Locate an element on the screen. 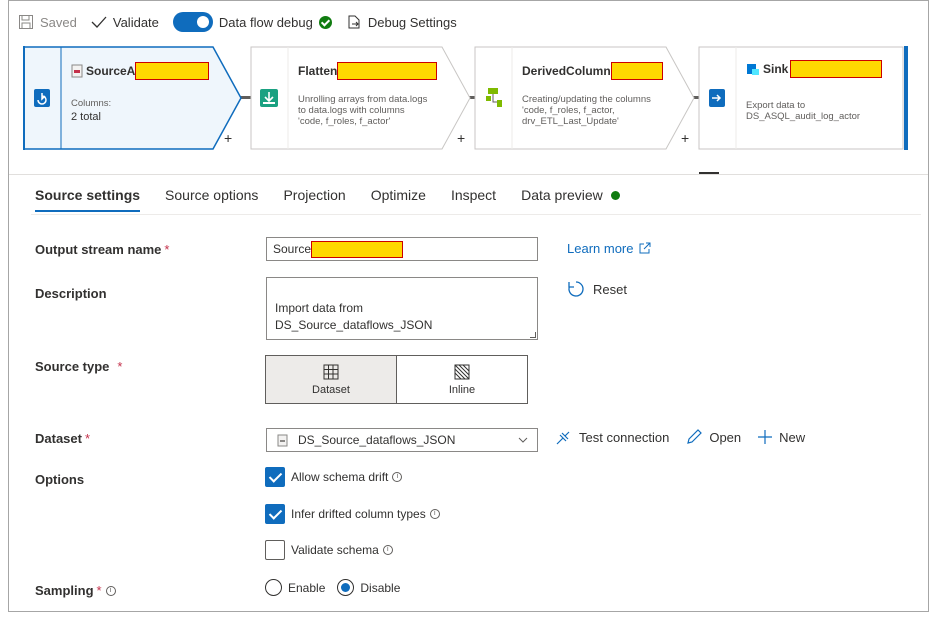 The image size is (935, 618). debug-status-check-icon is located at coordinates (325, 22).